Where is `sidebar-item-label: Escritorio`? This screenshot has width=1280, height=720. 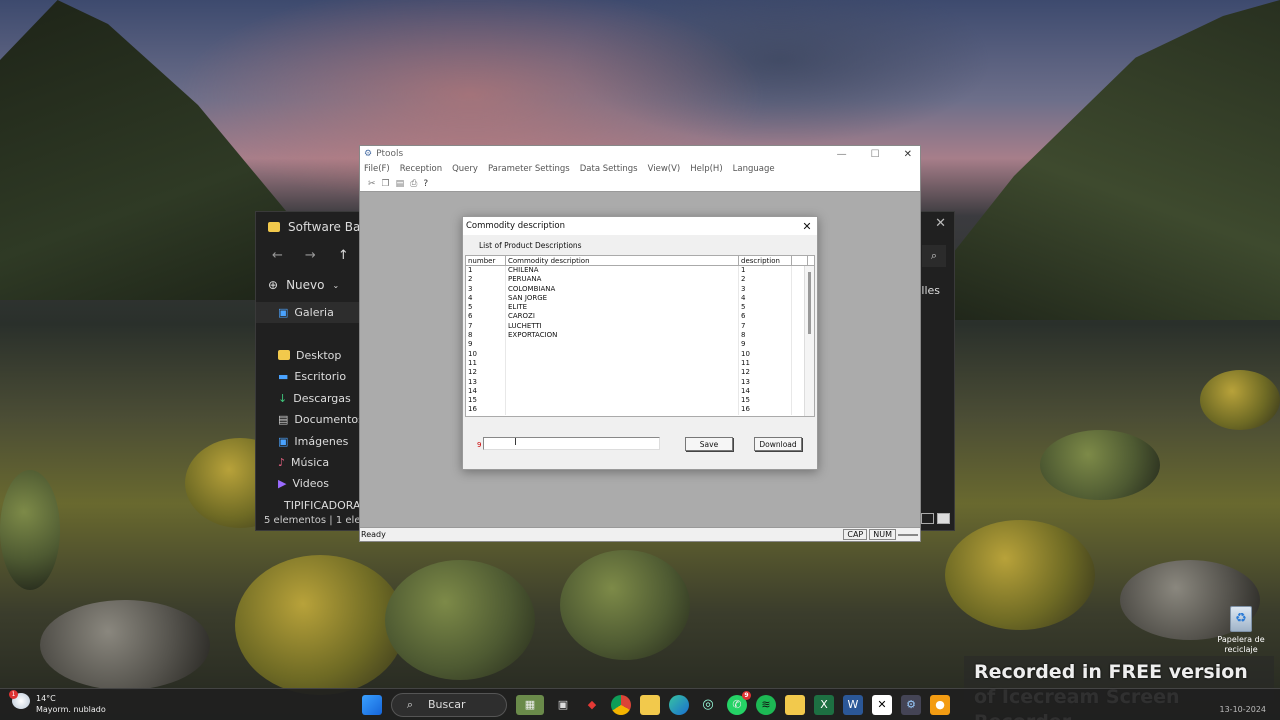
sidebar-item-label: Escritorio is located at coordinates (320, 377).